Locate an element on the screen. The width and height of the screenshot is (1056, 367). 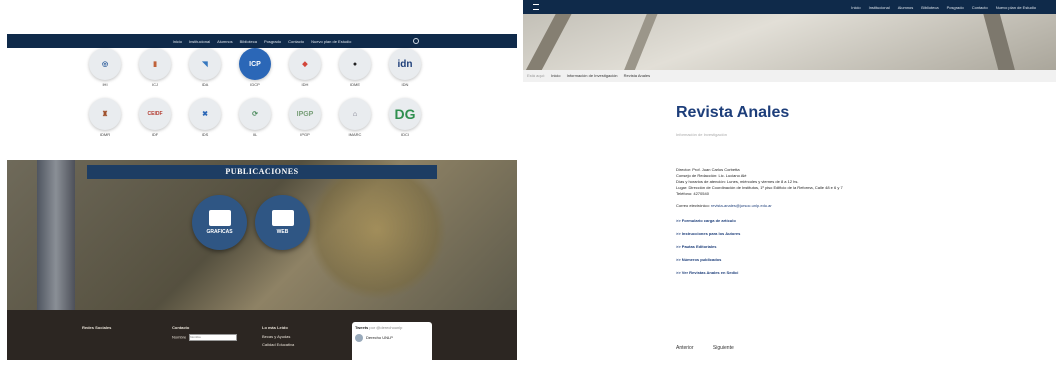
footer-contacto: Contacto Nombre Nombre is located at coordinates (205, 333).